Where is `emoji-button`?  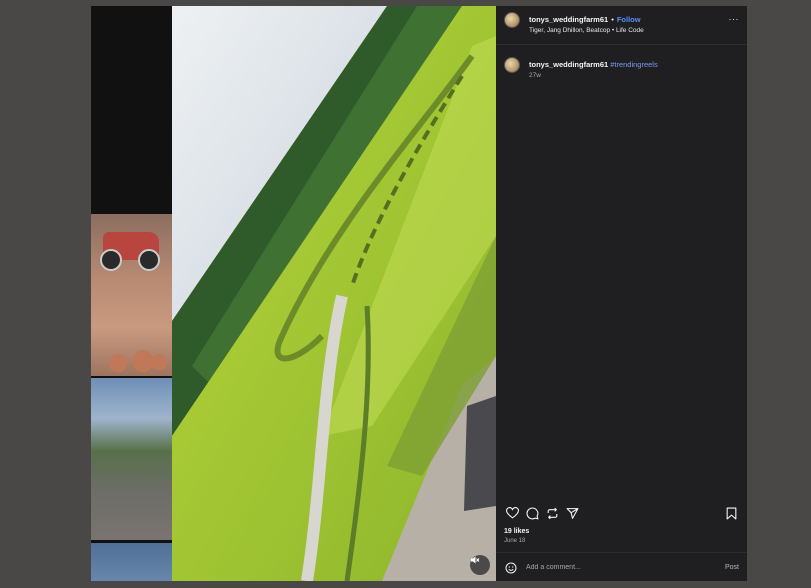
emoji-button is located at coordinates (511, 568).